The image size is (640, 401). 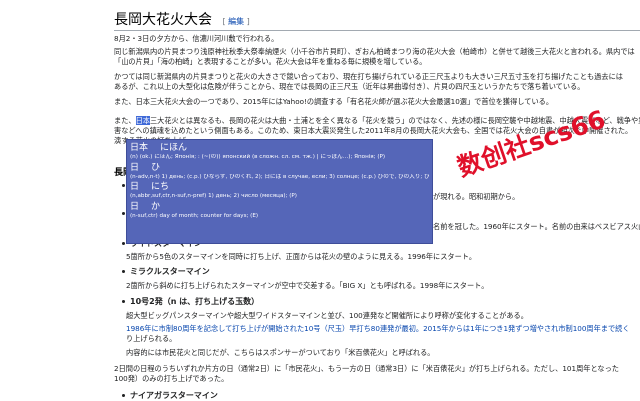 What do you see at coordinates (279, 168) in the screenshot?
I see `entry-headword: 日ひ` at bounding box center [279, 168].